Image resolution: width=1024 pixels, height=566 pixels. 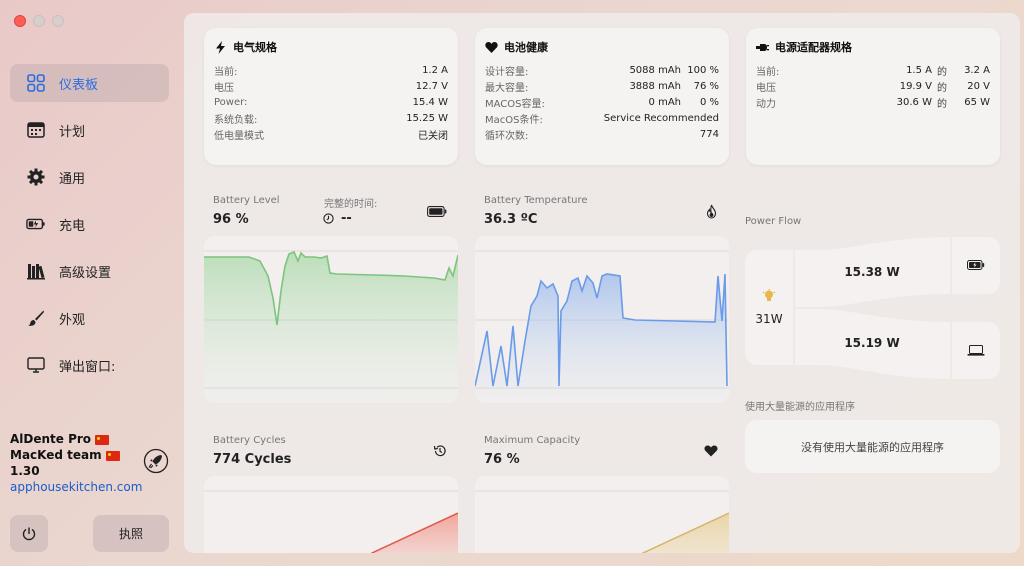 I want to click on spec-row: 电压 12.7 V, so click(x=331, y=87).